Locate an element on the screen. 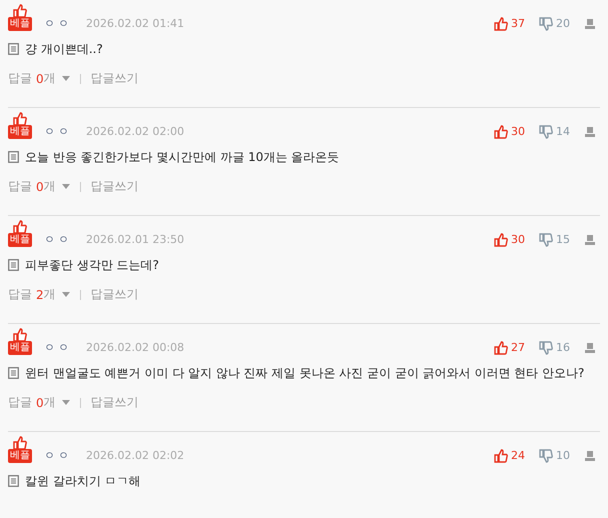 The width and height of the screenshot is (608, 518). comment-date: 2026.02.02 00:08 is located at coordinates (135, 348).